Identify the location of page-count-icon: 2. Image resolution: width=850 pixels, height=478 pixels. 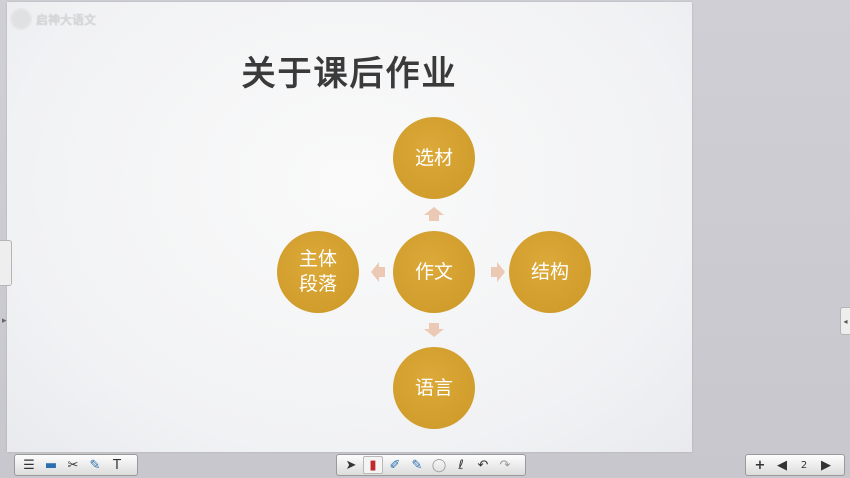
(804, 465).